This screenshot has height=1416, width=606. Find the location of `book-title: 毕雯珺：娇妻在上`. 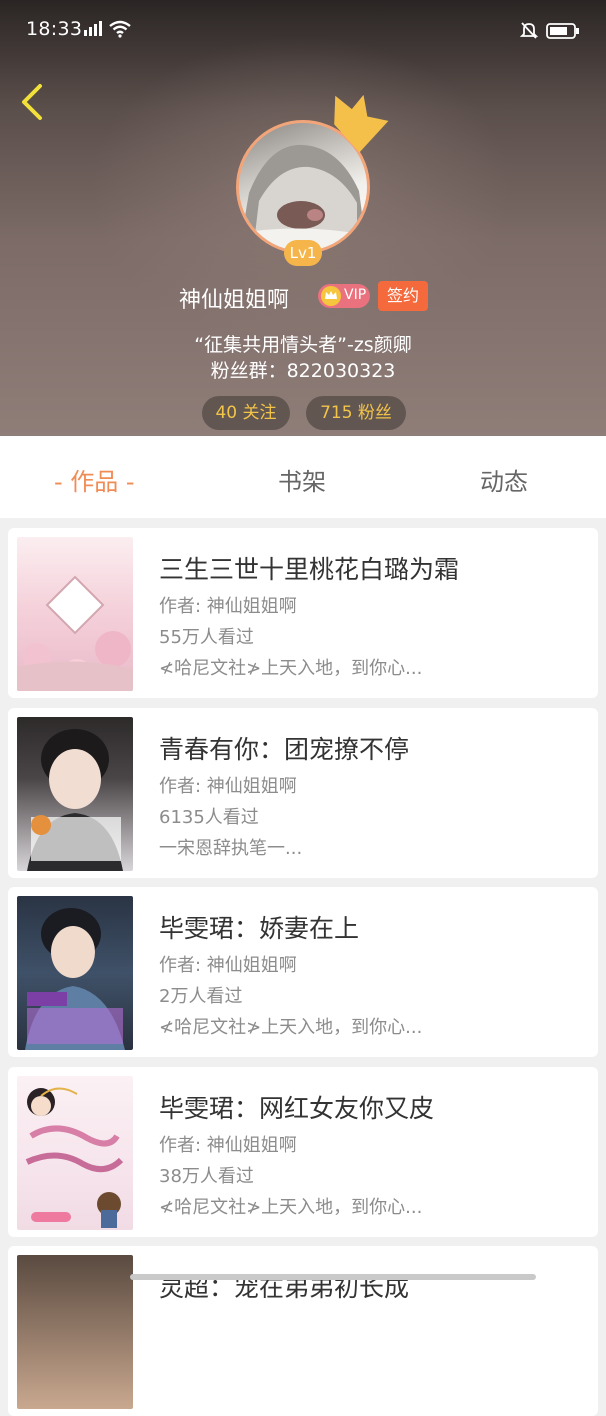

book-title: 毕雯珺：娇妻在上 is located at coordinates (259, 928).